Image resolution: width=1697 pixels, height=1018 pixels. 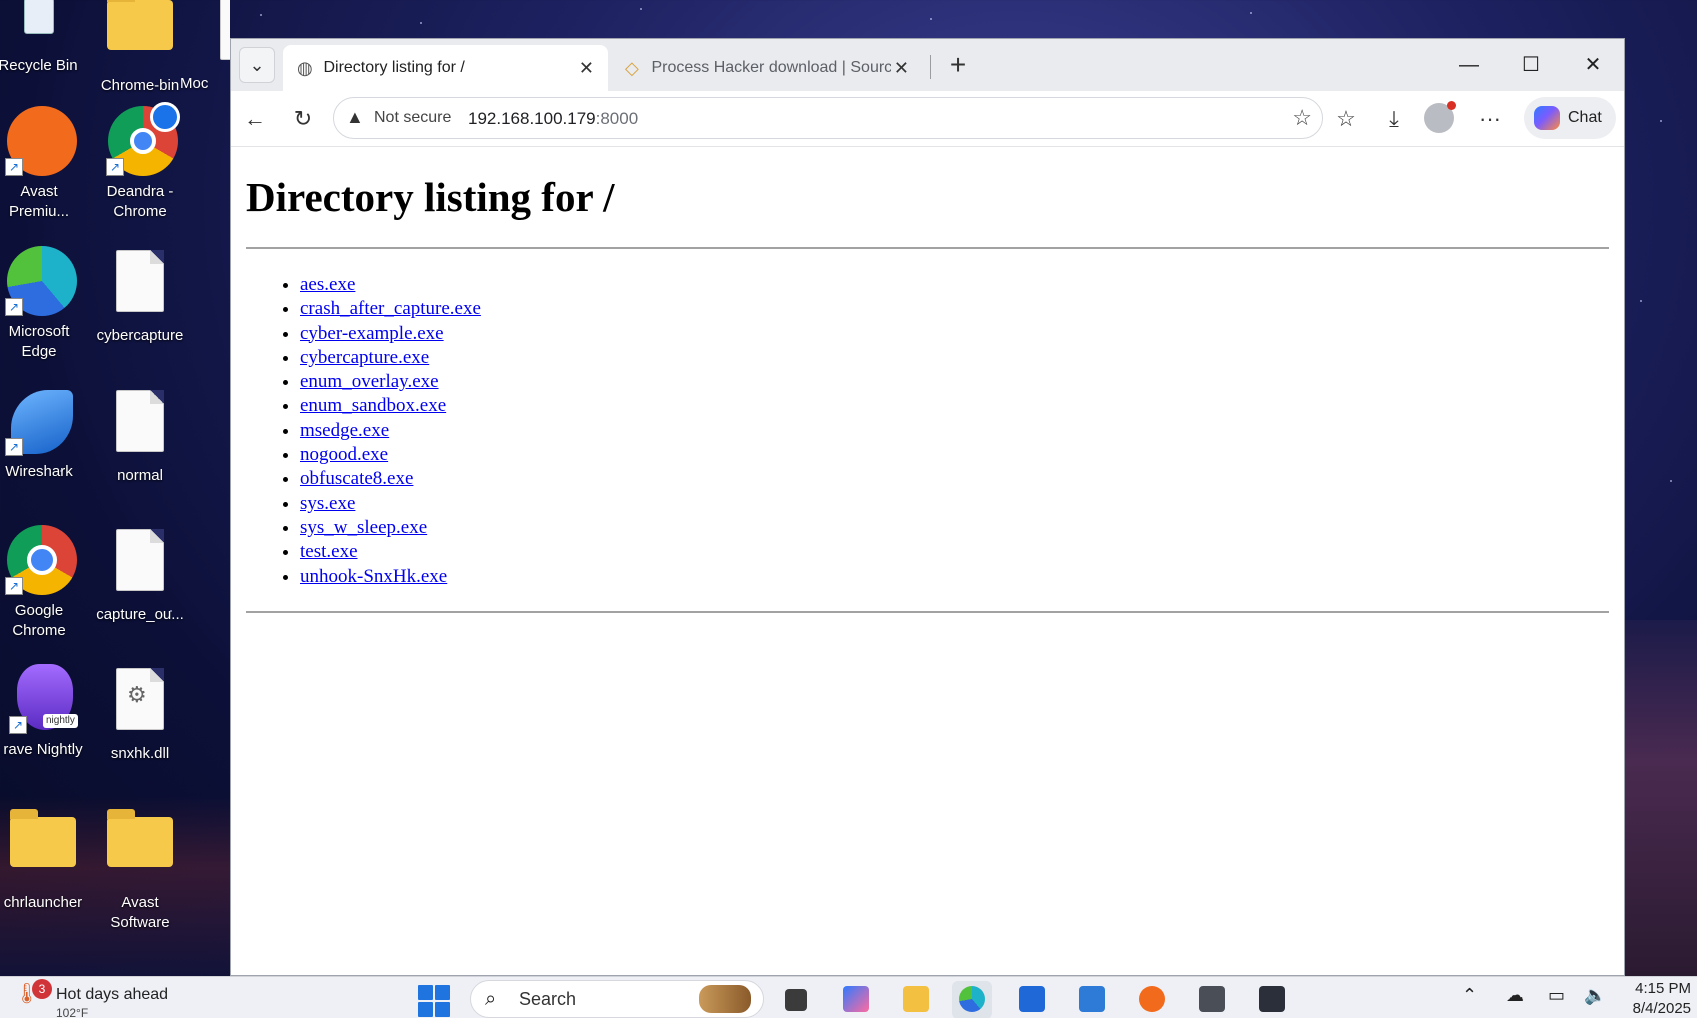 I want to click on refresh-button: ↻, so click(x=303, y=119).